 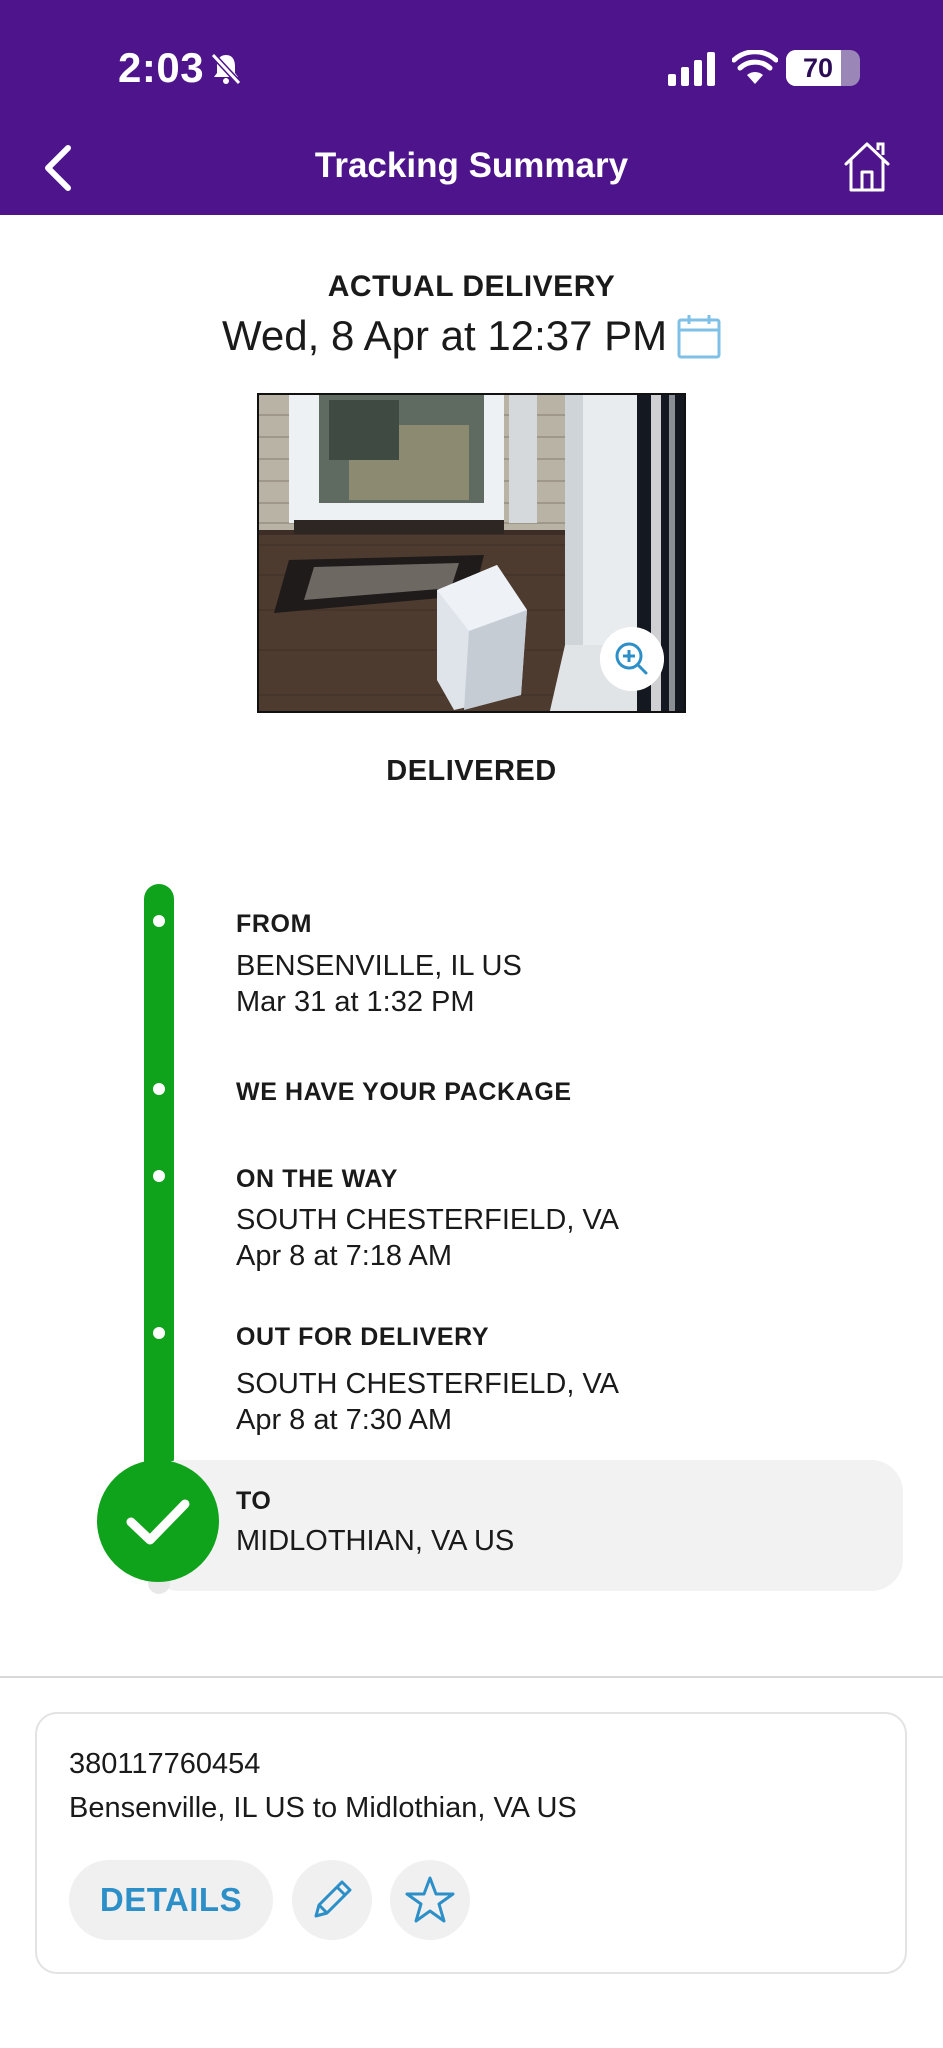 What do you see at coordinates (404, 1092) in the screenshot?
I see `timeline-event-label: WE HAVE YOUR PACKAGE` at bounding box center [404, 1092].